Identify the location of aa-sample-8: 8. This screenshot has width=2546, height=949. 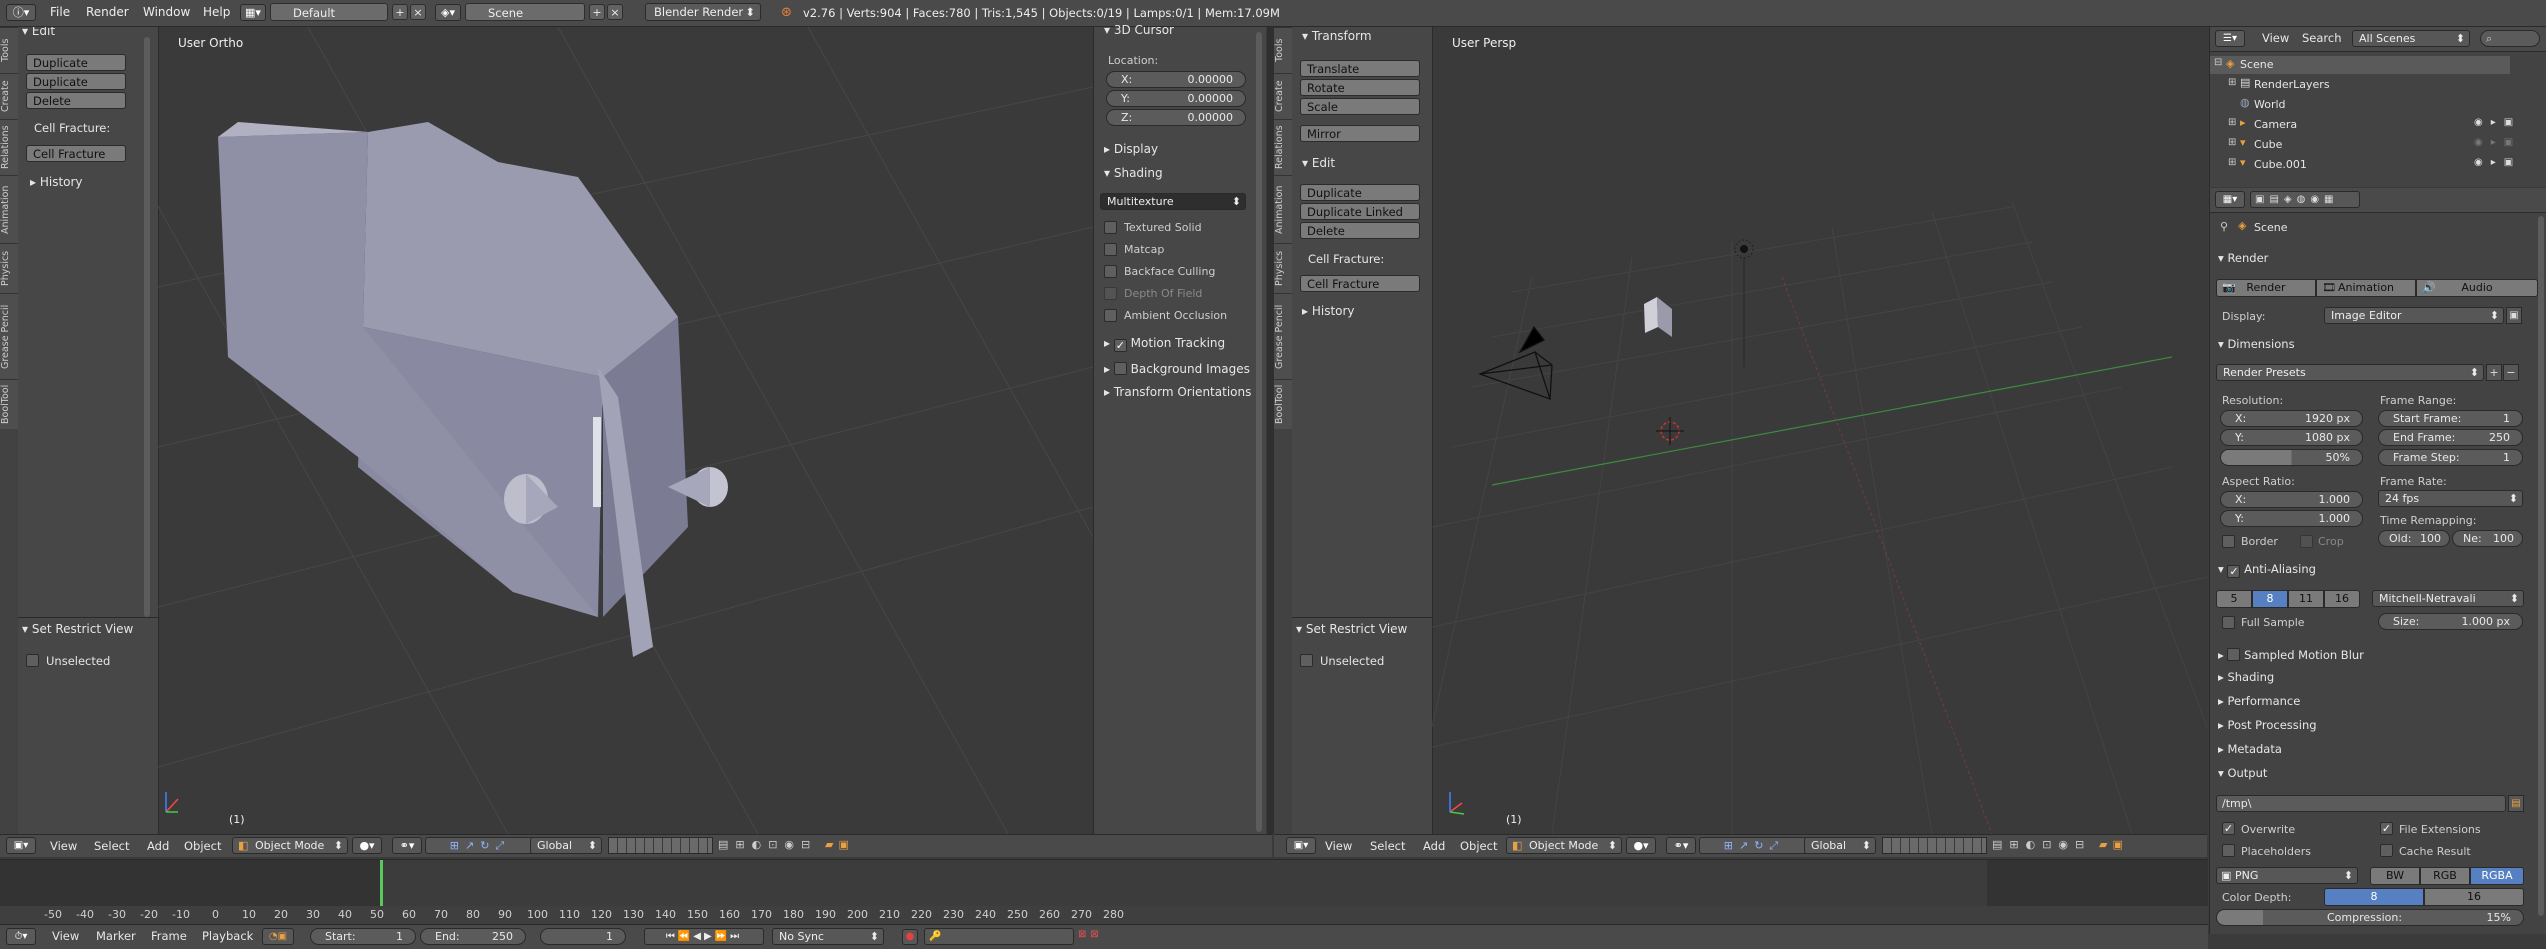
(2270, 599).